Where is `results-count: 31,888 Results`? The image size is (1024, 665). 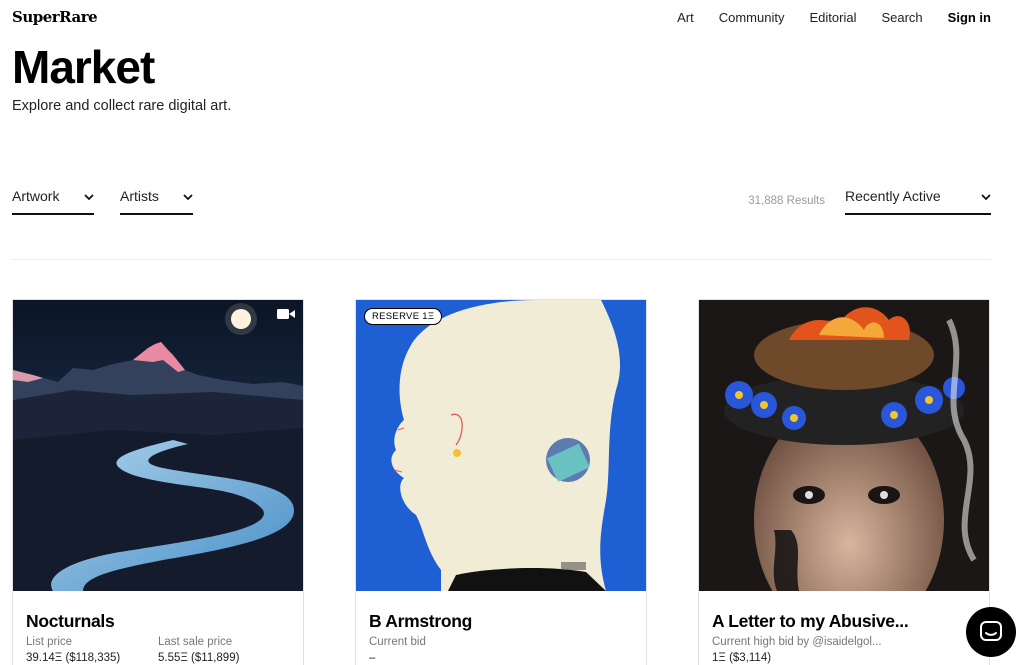
results-count: 31,888 Results is located at coordinates (786, 201).